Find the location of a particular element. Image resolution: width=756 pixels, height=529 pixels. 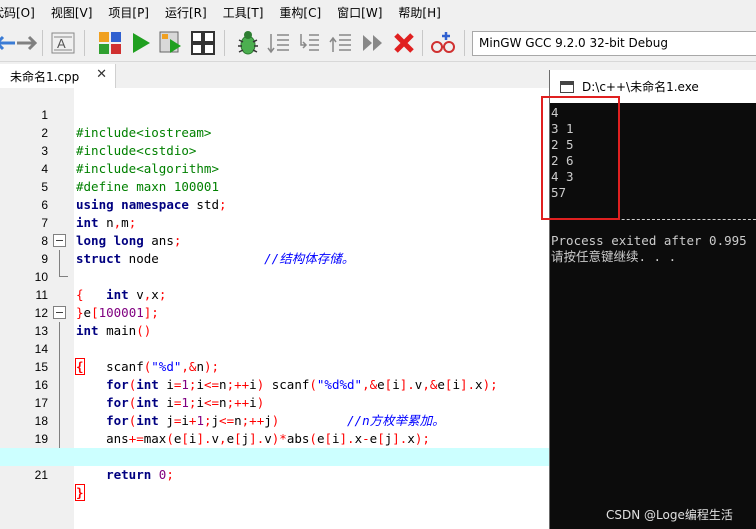

run-icon is located at coordinates (141, 43).